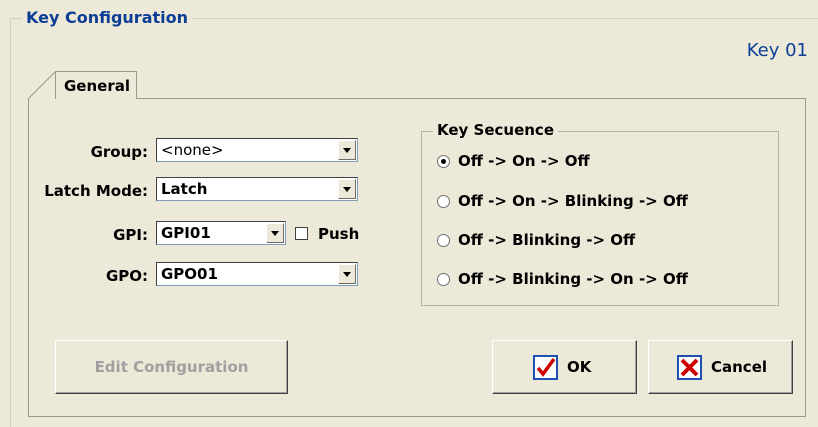 This screenshot has width=818, height=427. Describe the element at coordinates (119, 152) in the screenshot. I see `group-label: Group:` at that location.